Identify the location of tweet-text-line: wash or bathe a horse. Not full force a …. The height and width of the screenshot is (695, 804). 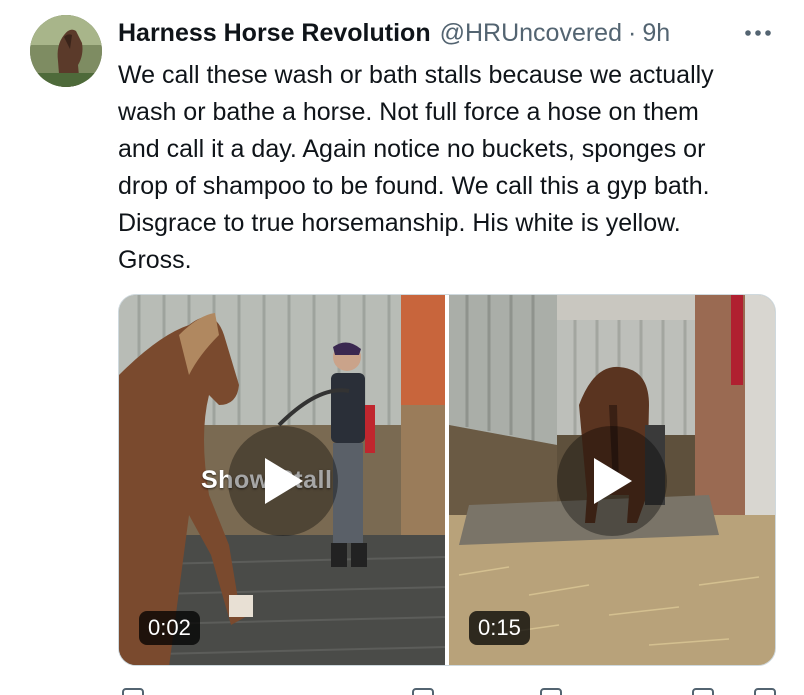
(408, 112).